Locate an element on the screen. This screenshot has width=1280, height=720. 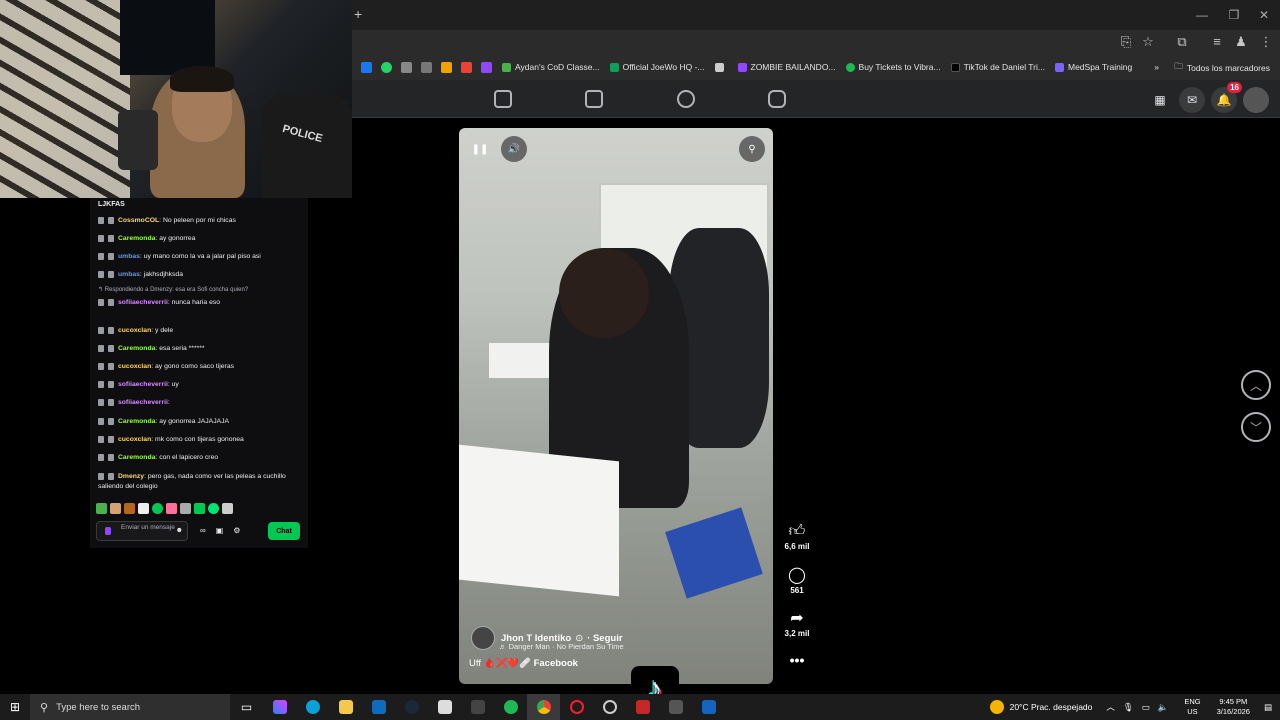
author-avatar is located at coordinates (483, 638).